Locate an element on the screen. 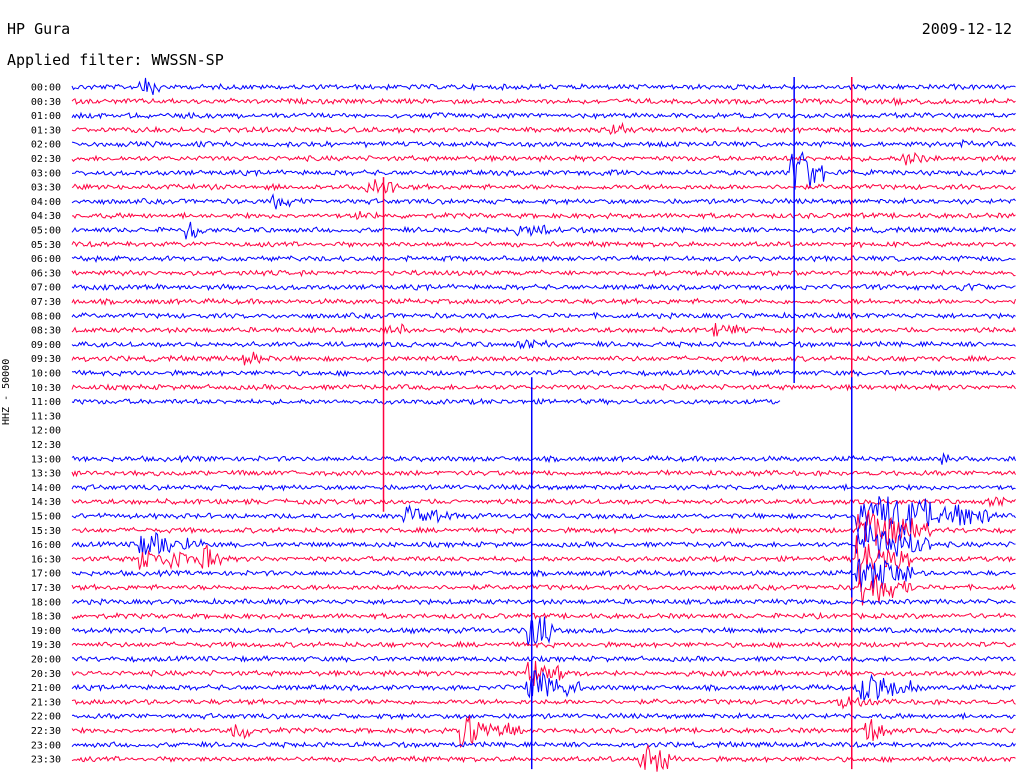 The width and height of the screenshot is (1024, 780). tick-label-43: 21:30 is located at coordinates (46, 702).